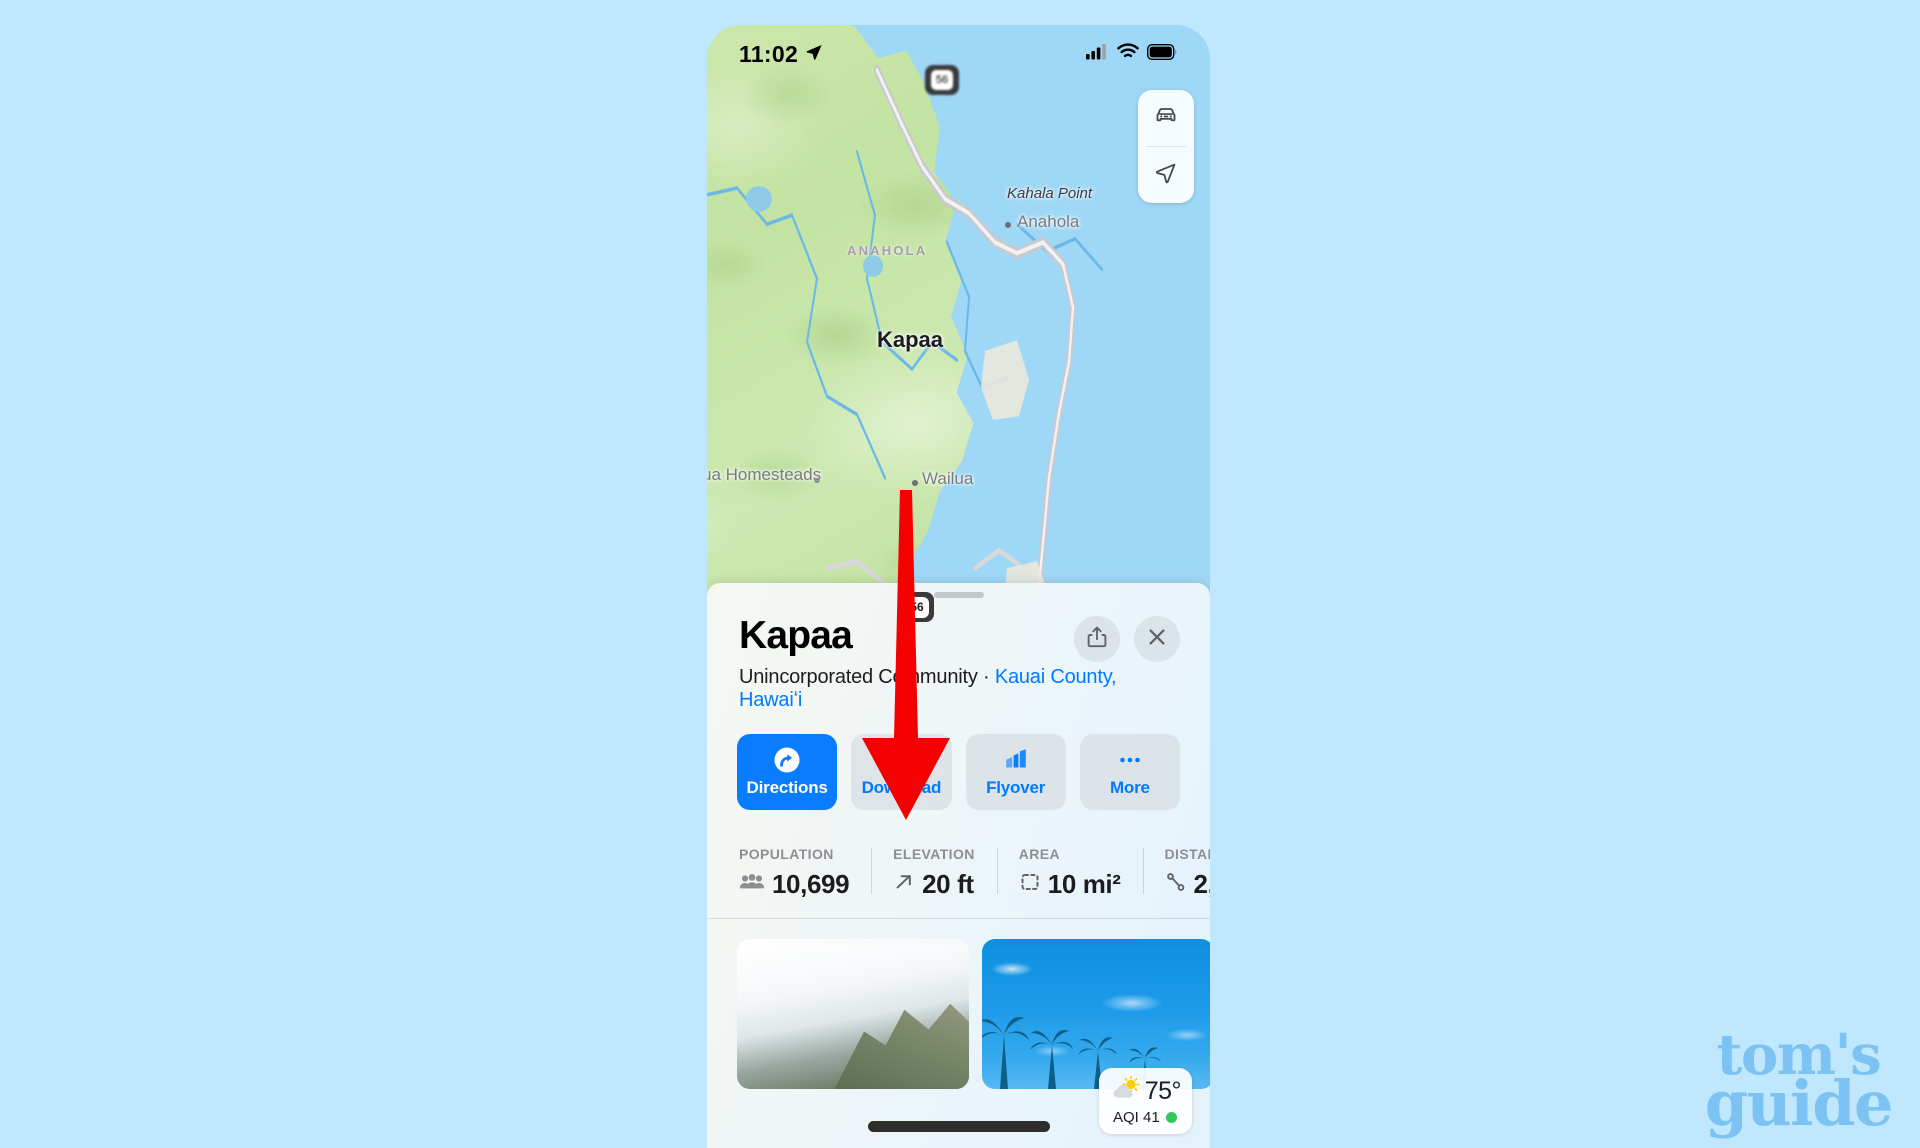 This screenshot has width=1920, height=1148. I want to click on people-icon, so click(752, 884).